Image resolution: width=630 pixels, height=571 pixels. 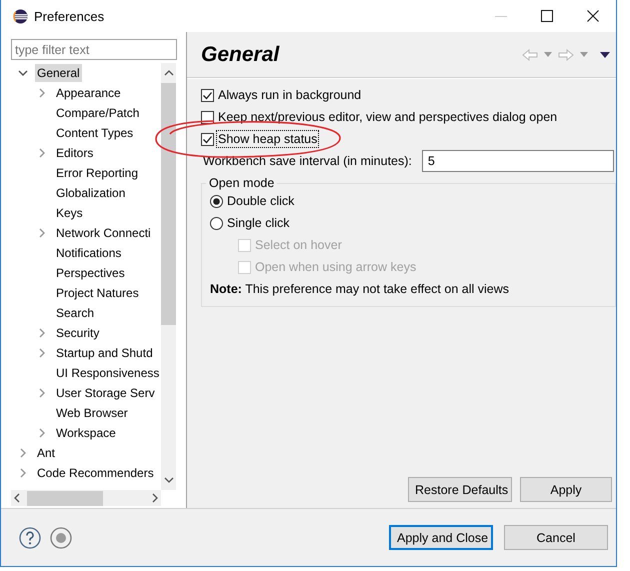 What do you see at coordinates (90, 273) in the screenshot?
I see `tree-item: Perspectives` at bounding box center [90, 273].